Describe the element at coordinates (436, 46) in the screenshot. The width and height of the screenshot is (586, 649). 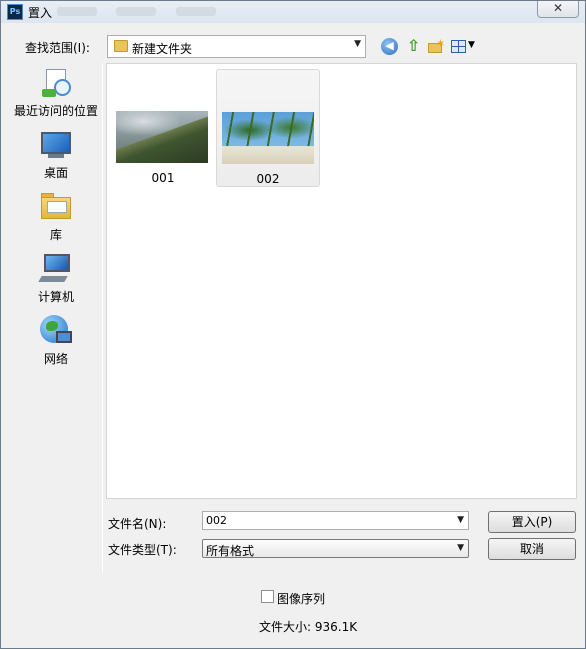
I see `new-folder-icon: ✶` at that location.